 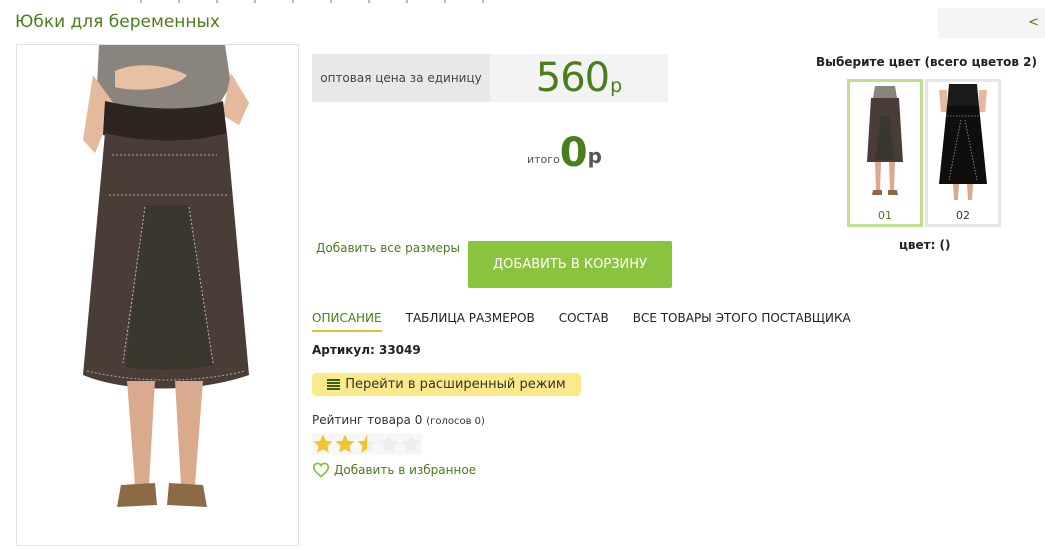 I want to click on sku-label: Артикул:, so click(x=343, y=350).